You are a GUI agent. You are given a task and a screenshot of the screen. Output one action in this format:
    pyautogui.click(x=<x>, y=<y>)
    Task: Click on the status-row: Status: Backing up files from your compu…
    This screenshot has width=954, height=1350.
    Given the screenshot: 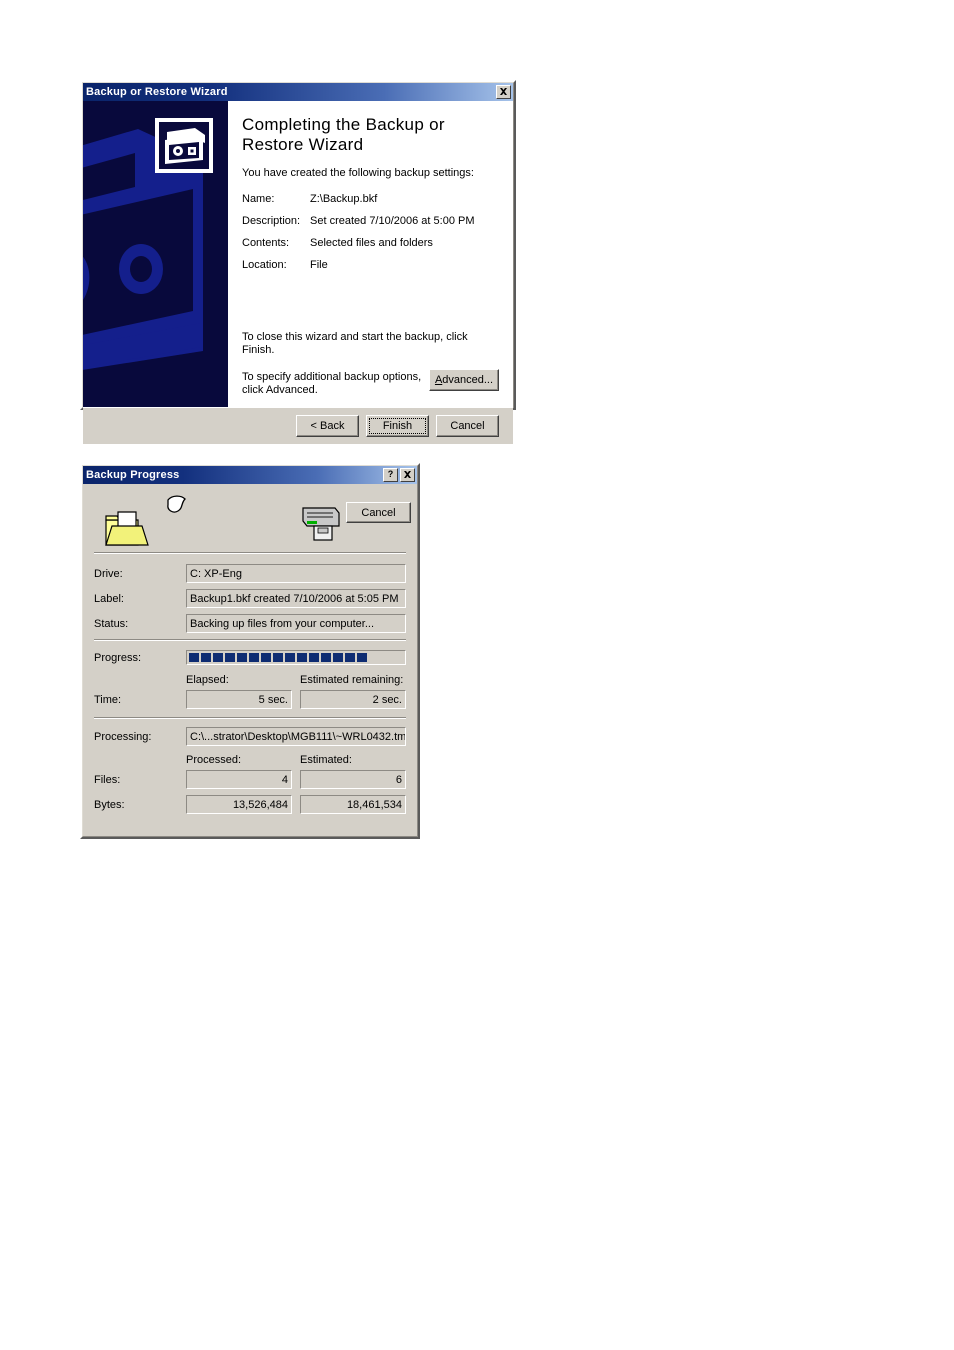 What is the action you would take?
    pyautogui.click(x=250, y=623)
    